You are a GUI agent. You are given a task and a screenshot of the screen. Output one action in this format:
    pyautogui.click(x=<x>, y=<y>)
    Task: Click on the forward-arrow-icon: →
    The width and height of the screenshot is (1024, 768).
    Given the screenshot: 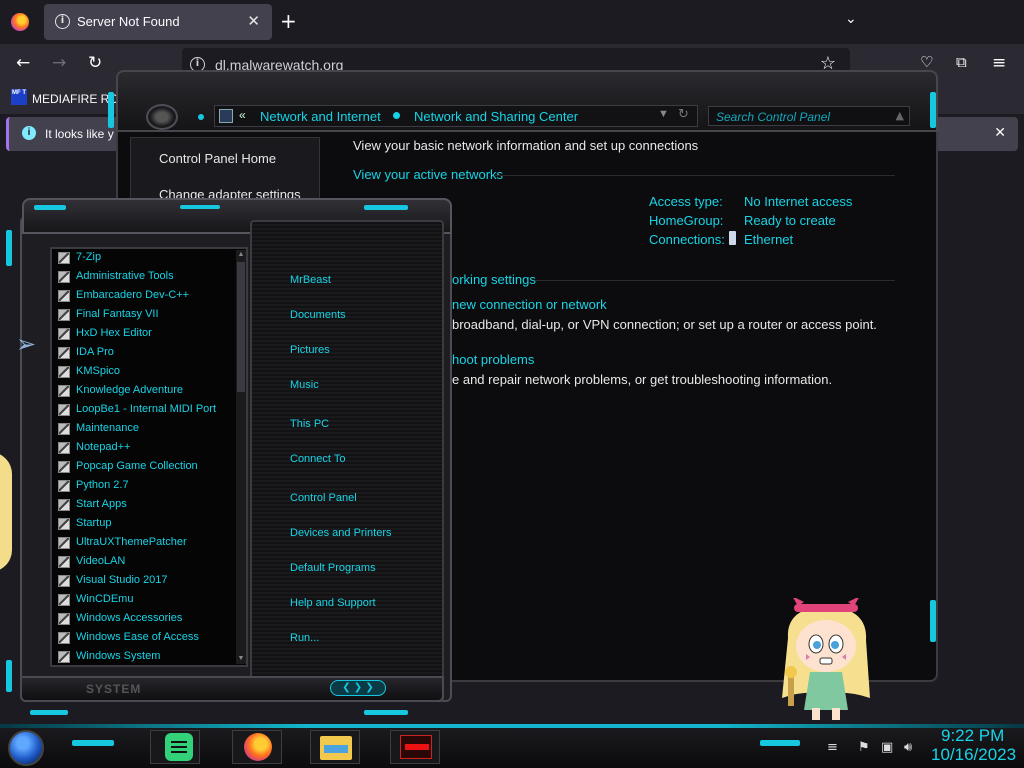 What is the action you would take?
    pyautogui.click(x=59, y=63)
    